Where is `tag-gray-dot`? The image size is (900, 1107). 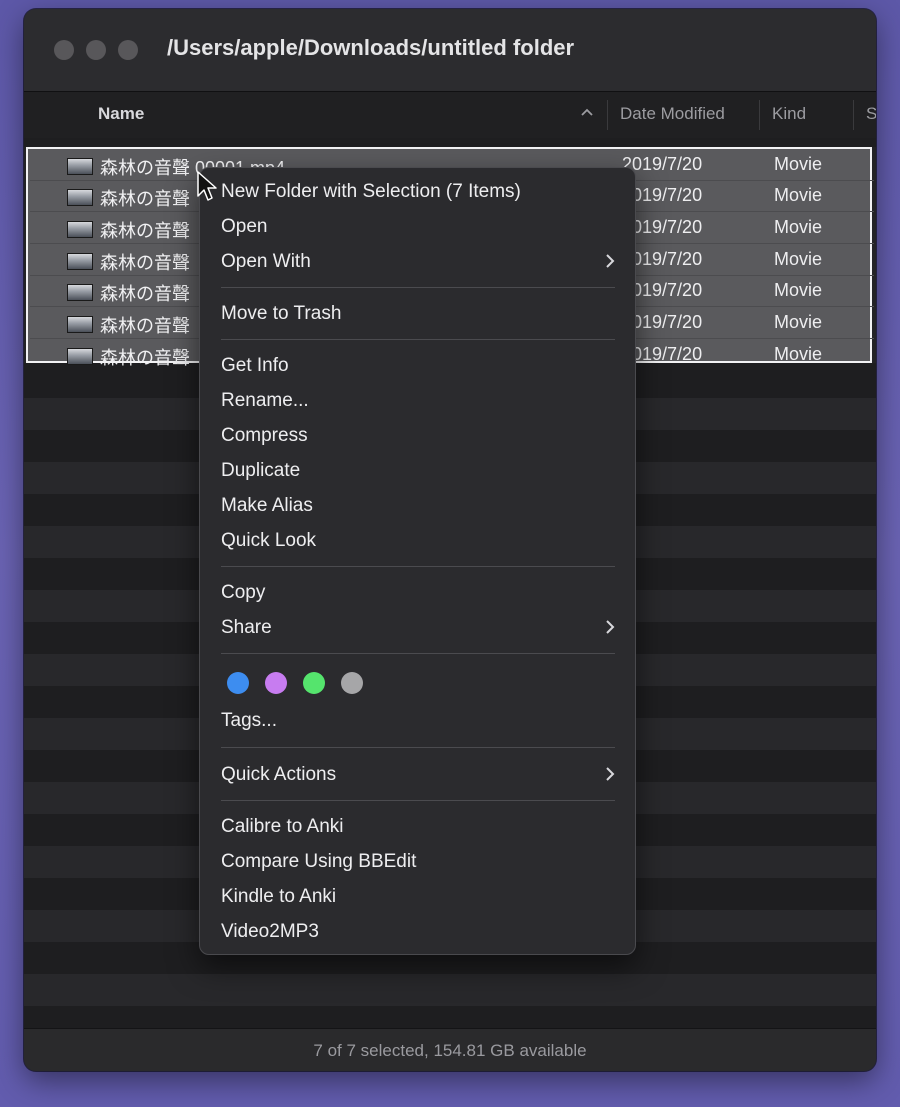 tag-gray-dot is located at coordinates (352, 683).